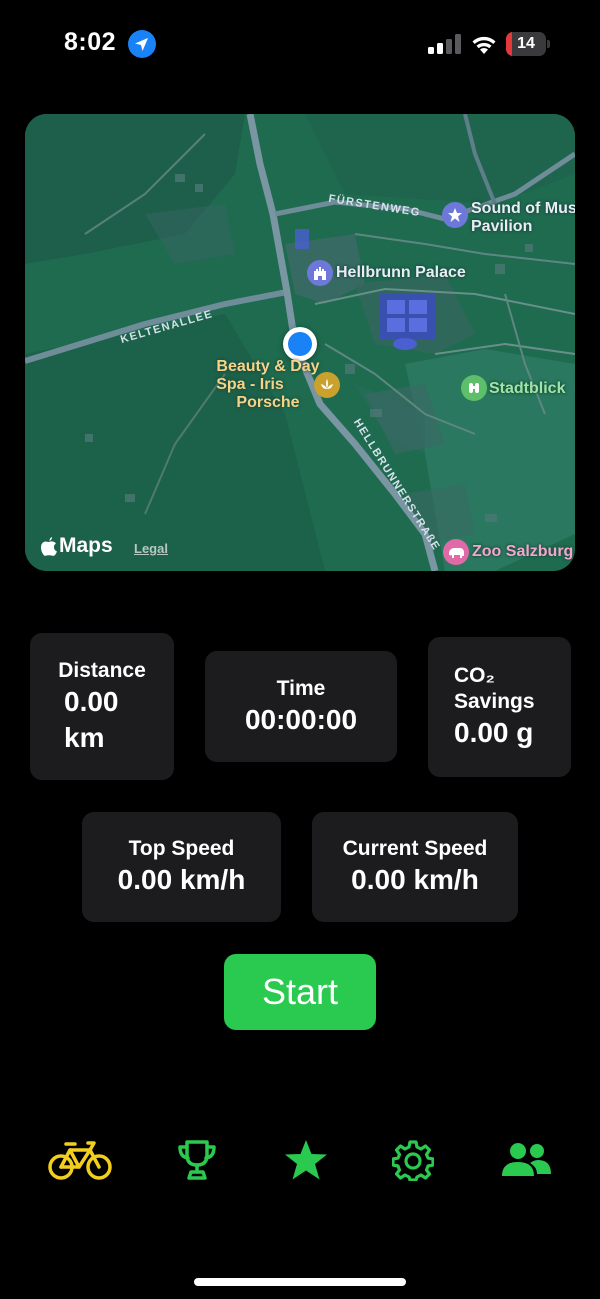 Image resolution: width=600 pixels, height=1299 pixels. What do you see at coordinates (523, 208) in the screenshot?
I see `pavilion-label-line1: Sound of Mus` at bounding box center [523, 208].